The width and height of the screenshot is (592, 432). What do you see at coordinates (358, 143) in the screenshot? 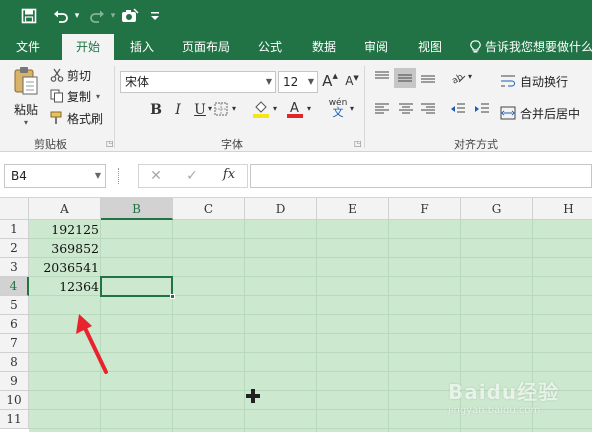
I see `font-launcher-icon: ◳` at bounding box center [358, 143].